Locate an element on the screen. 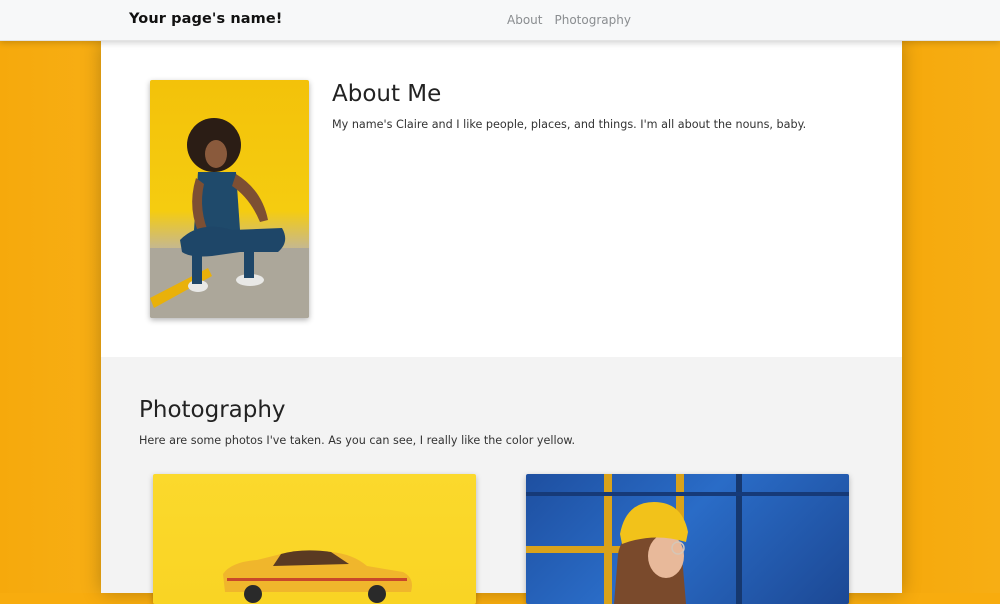 This screenshot has height=604, width=1000. left-background-band is located at coordinates (50, 316).